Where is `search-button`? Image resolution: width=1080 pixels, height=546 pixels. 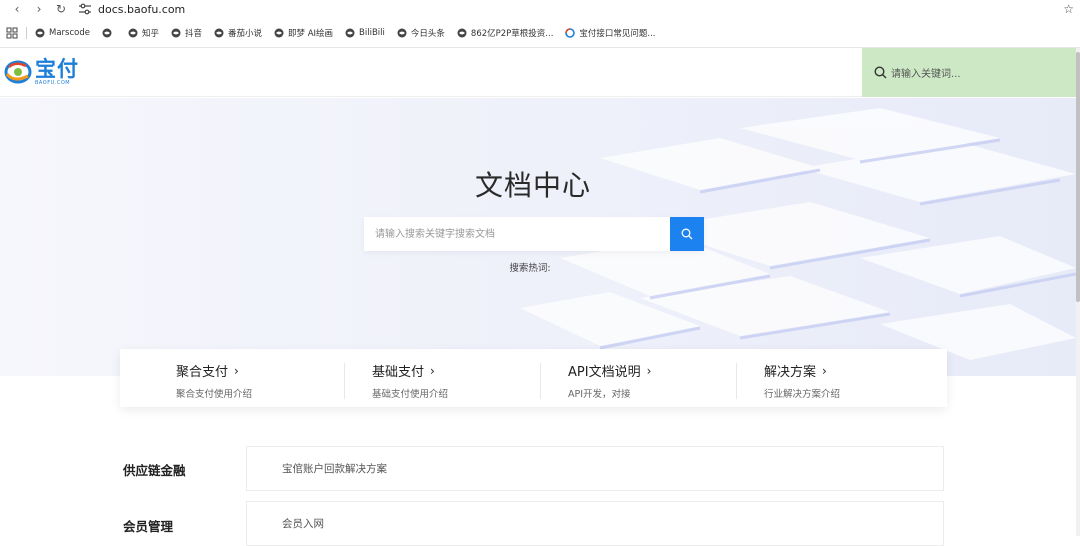
search-button is located at coordinates (687, 234).